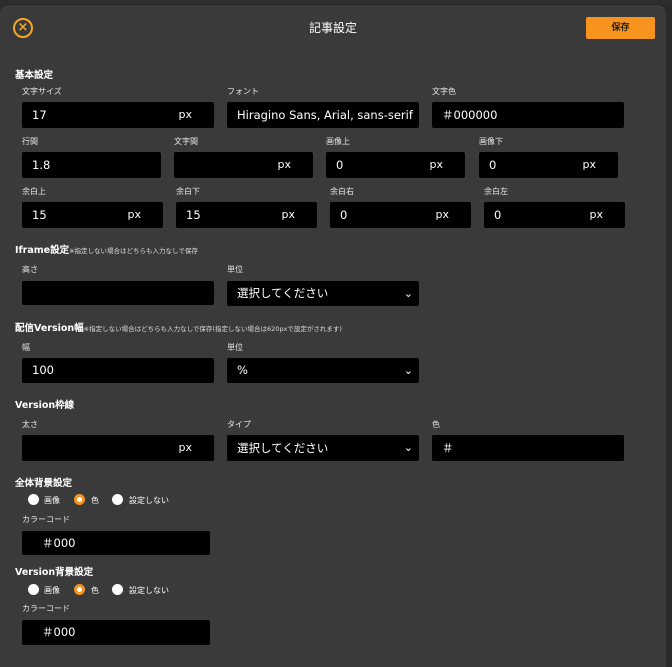 The width and height of the screenshot is (672, 667). I want to click on line-height-input: 1.8, so click(91, 165).